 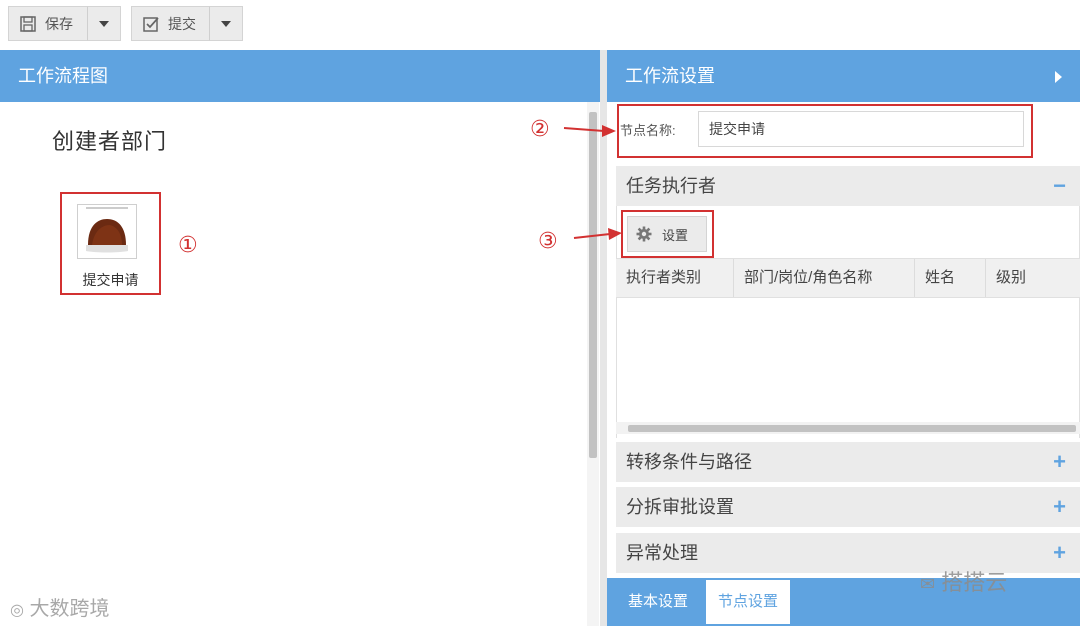 I want to click on gear-icon, so click(x=644, y=234).